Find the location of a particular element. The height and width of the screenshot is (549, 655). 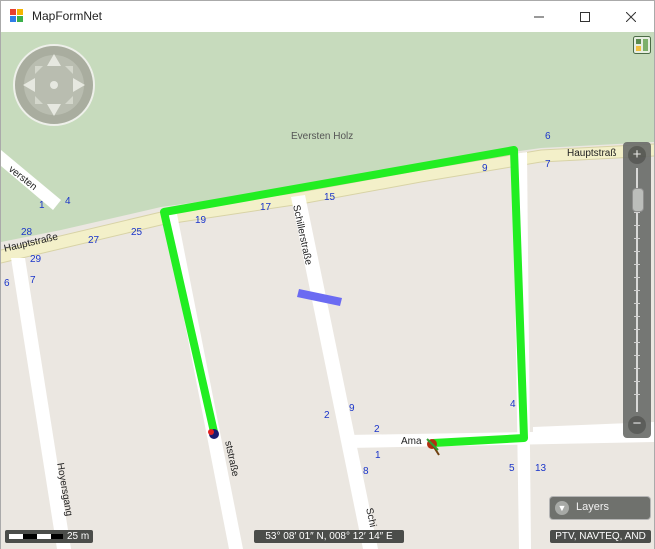

house-number: 27 is located at coordinates (94, 240).